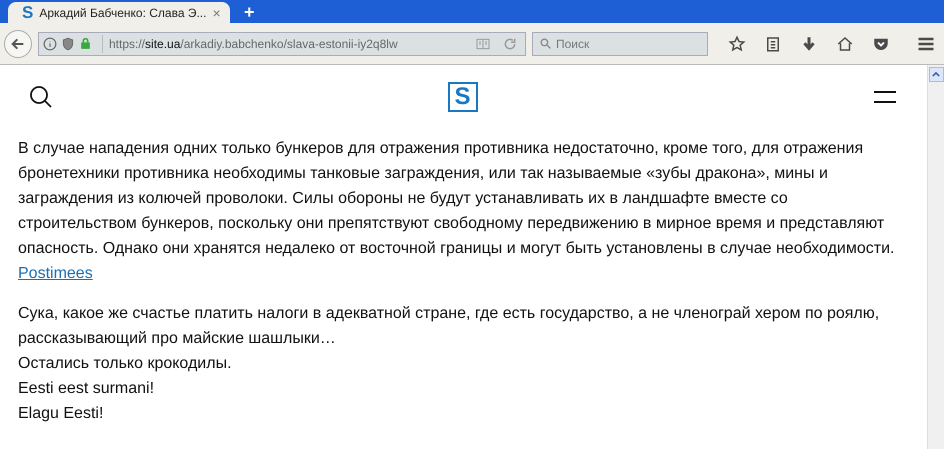 The image size is (944, 449). Describe the element at coordinates (773, 43) in the screenshot. I see `clipboard-list-icon` at that location.